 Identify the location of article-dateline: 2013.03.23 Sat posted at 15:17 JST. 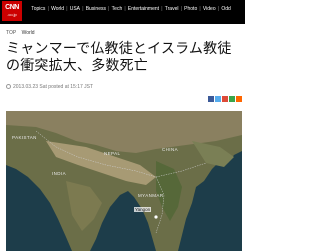
(49, 87).